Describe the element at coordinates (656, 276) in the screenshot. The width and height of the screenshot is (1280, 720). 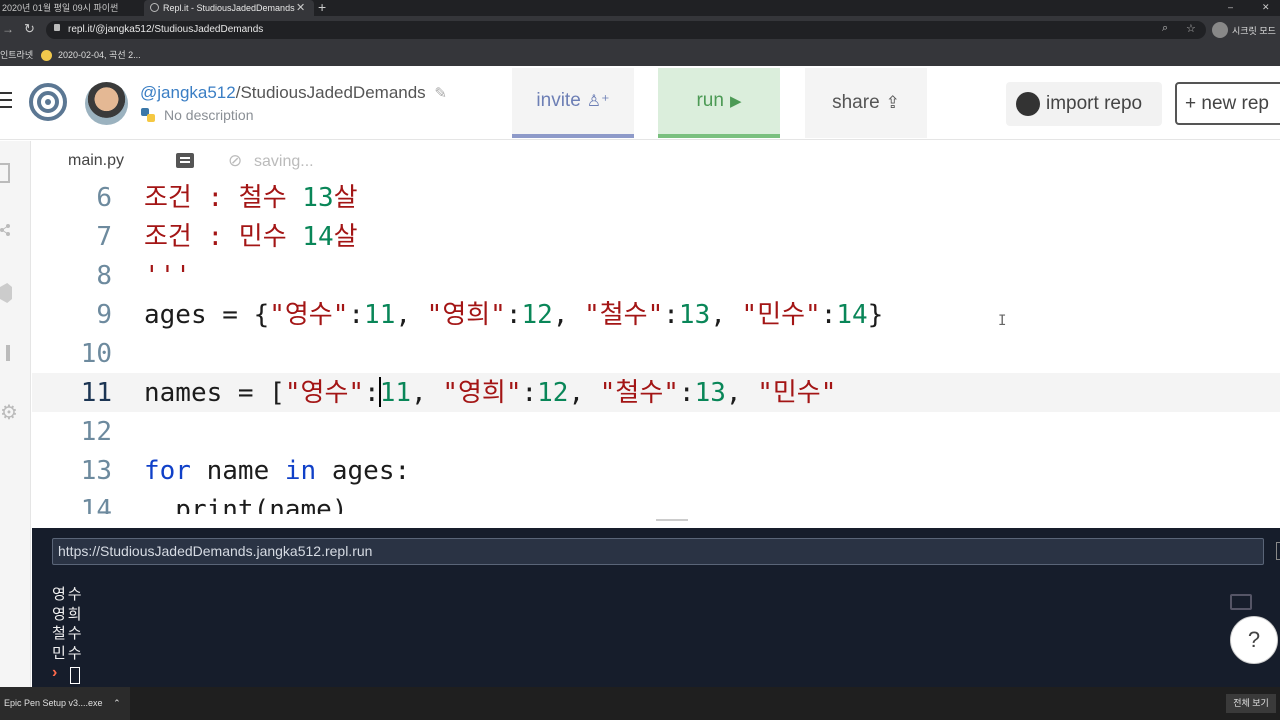
I see `code-line: 8 '''` at that location.